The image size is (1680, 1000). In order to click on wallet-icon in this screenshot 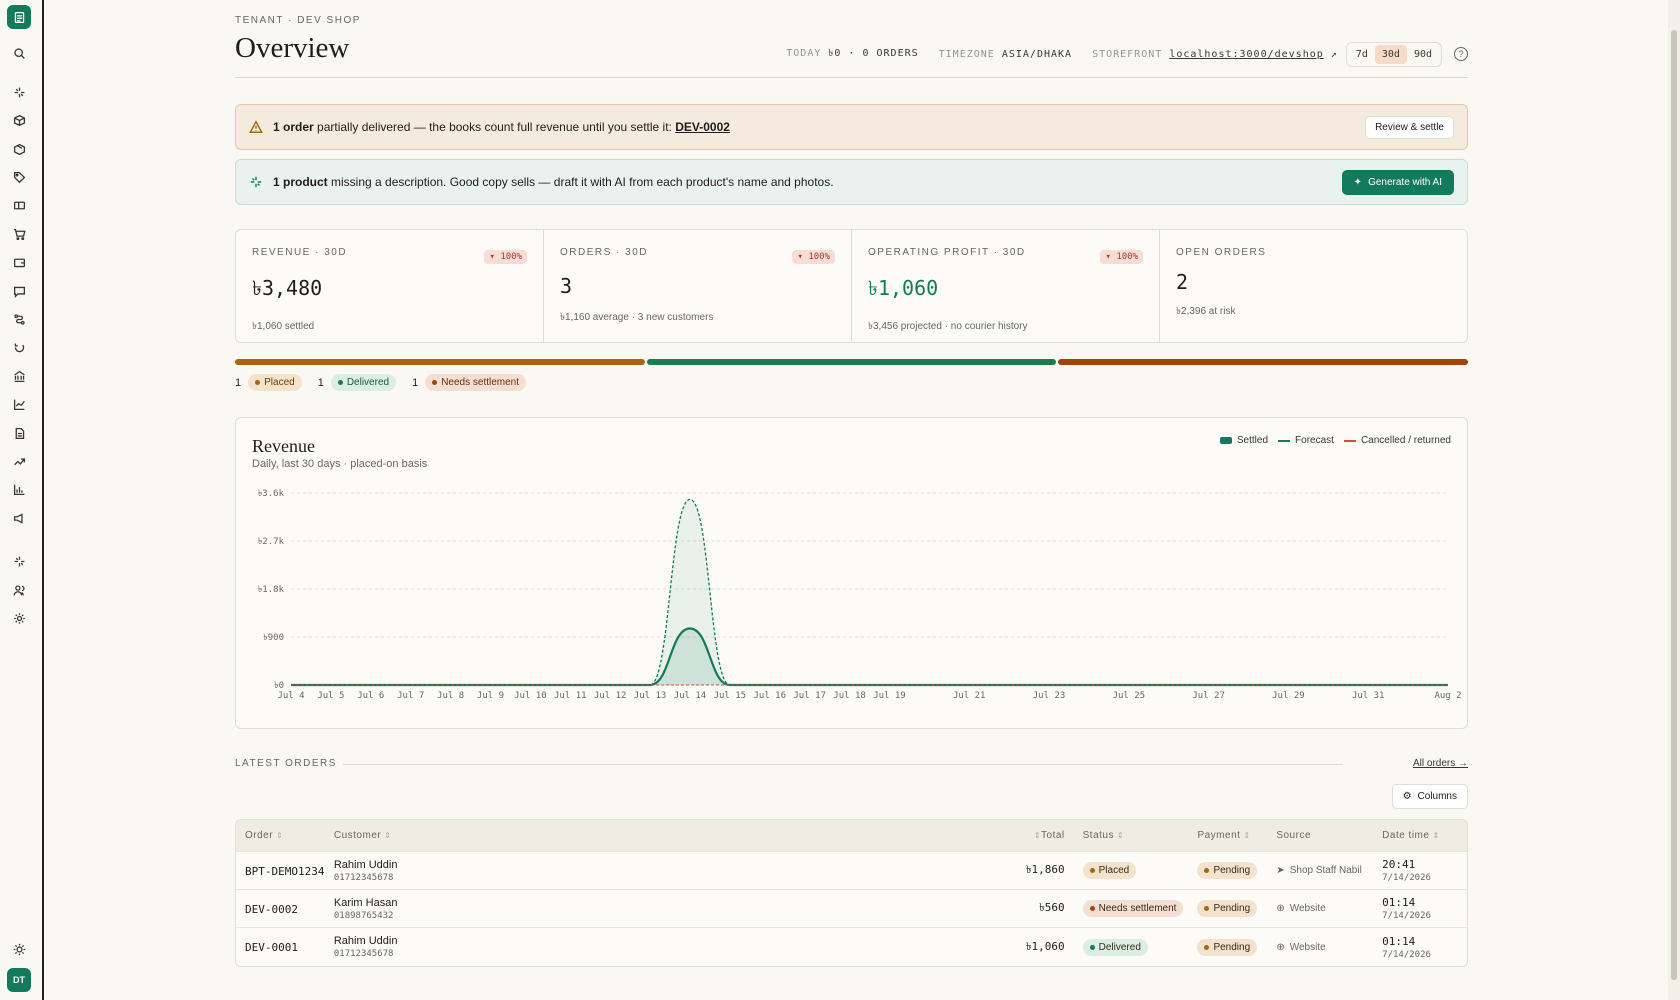, I will do `click(19, 262)`.